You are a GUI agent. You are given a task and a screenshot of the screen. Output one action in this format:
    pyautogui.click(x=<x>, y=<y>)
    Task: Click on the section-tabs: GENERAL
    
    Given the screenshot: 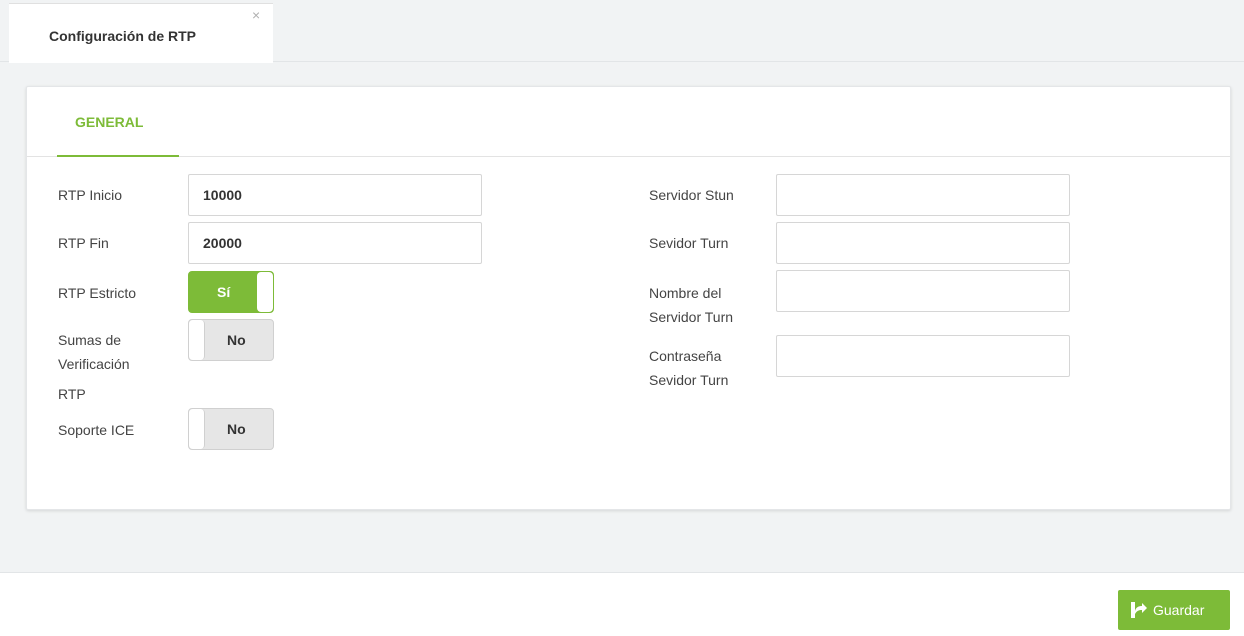 What is the action you would take?
    pyautogui.click(x=628, y=122)
    